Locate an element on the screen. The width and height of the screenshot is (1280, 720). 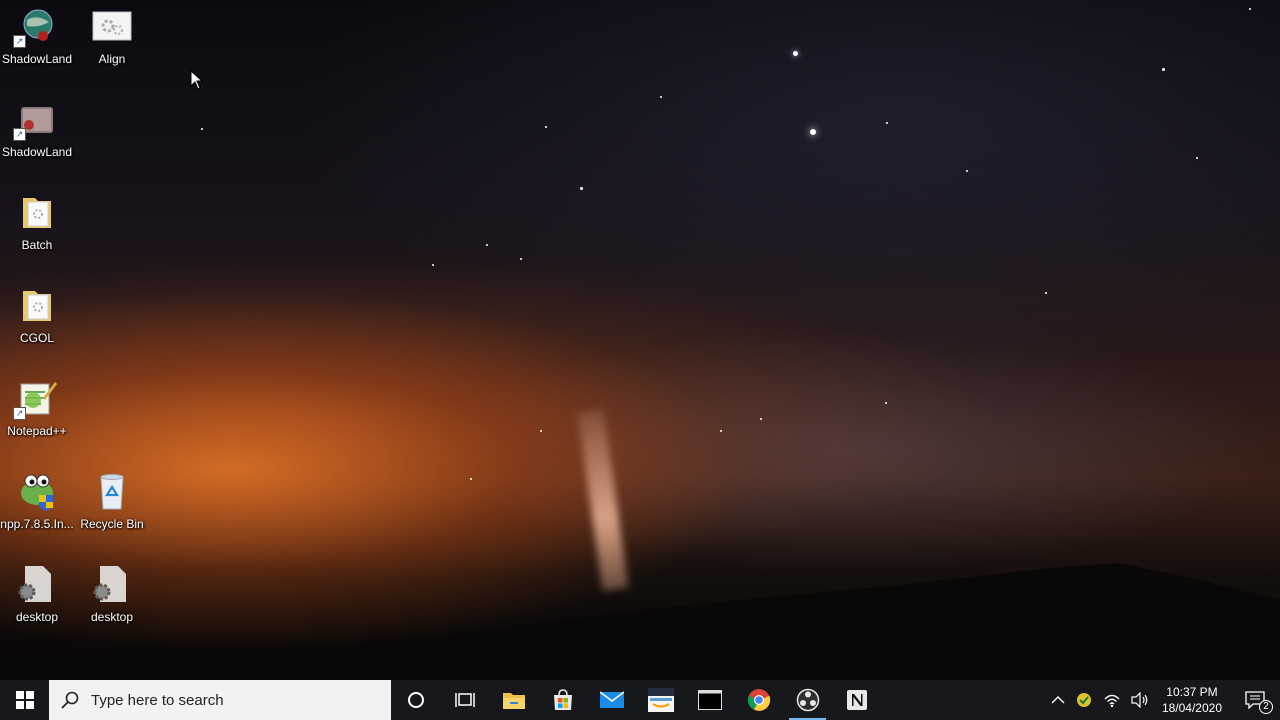
action-center-button: 2 is located at coordinates (1255, 700).